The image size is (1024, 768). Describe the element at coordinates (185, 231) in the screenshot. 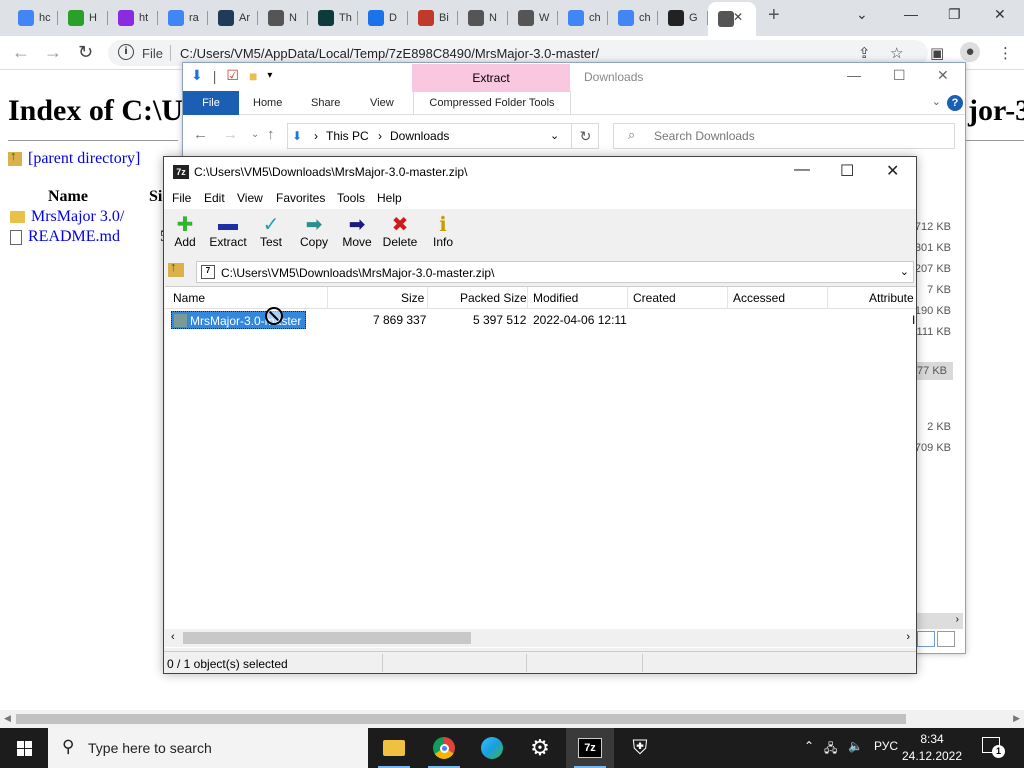

I see `add-button: ✚ Add` at that location.